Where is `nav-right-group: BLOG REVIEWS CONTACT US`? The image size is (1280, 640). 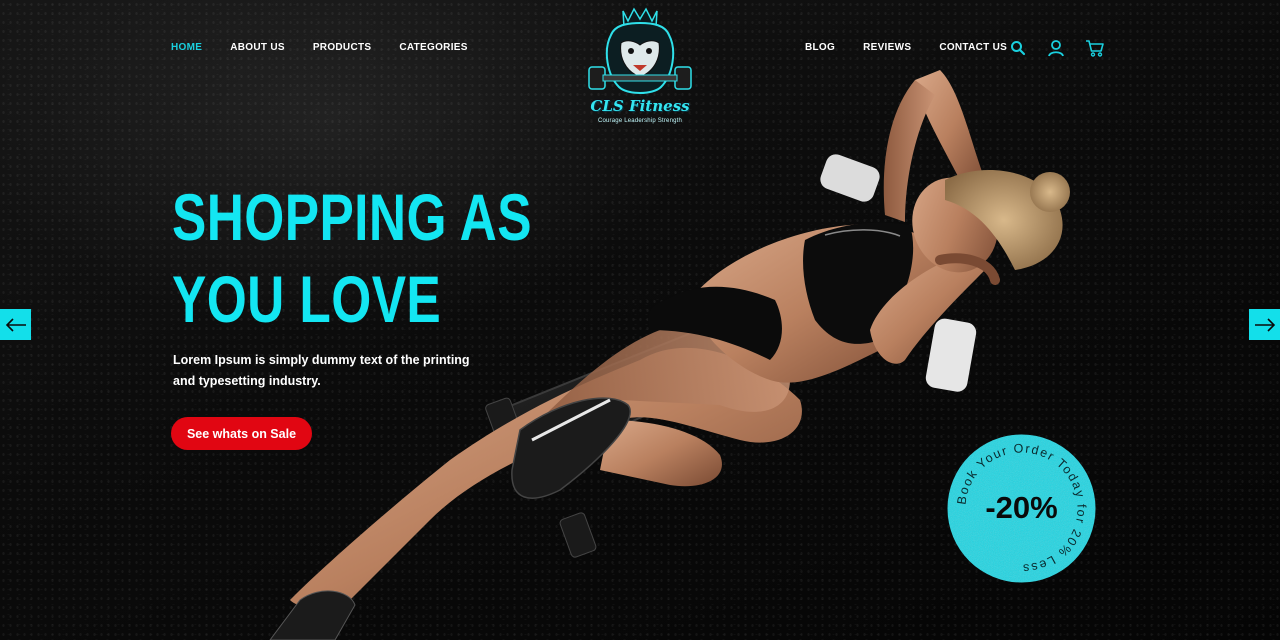
nav-right-group: BLOG REVIEWS CONTACT US is located at coordinates (906, 47).